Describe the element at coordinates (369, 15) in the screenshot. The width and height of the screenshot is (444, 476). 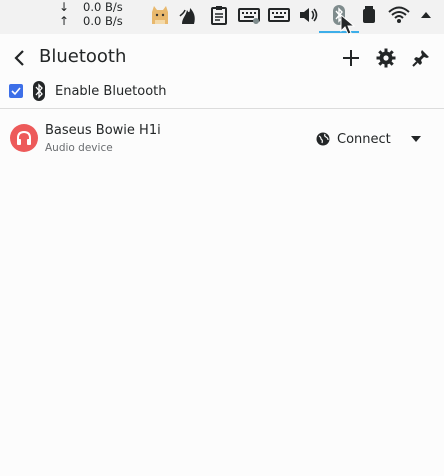
I see `battery-icon` at that location.